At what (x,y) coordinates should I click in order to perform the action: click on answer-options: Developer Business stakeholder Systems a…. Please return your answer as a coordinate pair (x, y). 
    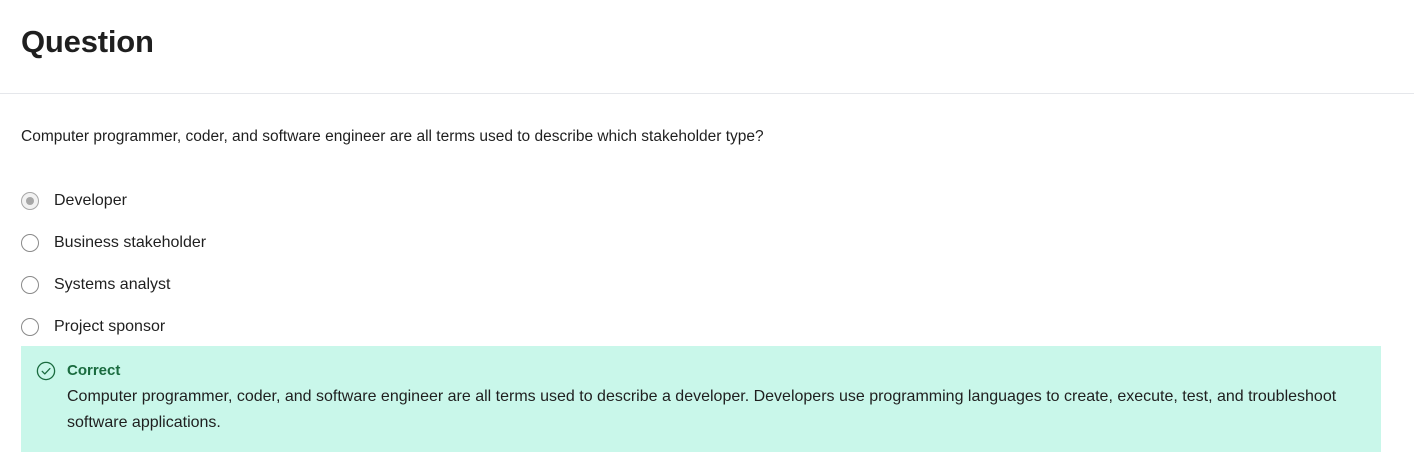
    Looking at the image, I should click on (113, 264).